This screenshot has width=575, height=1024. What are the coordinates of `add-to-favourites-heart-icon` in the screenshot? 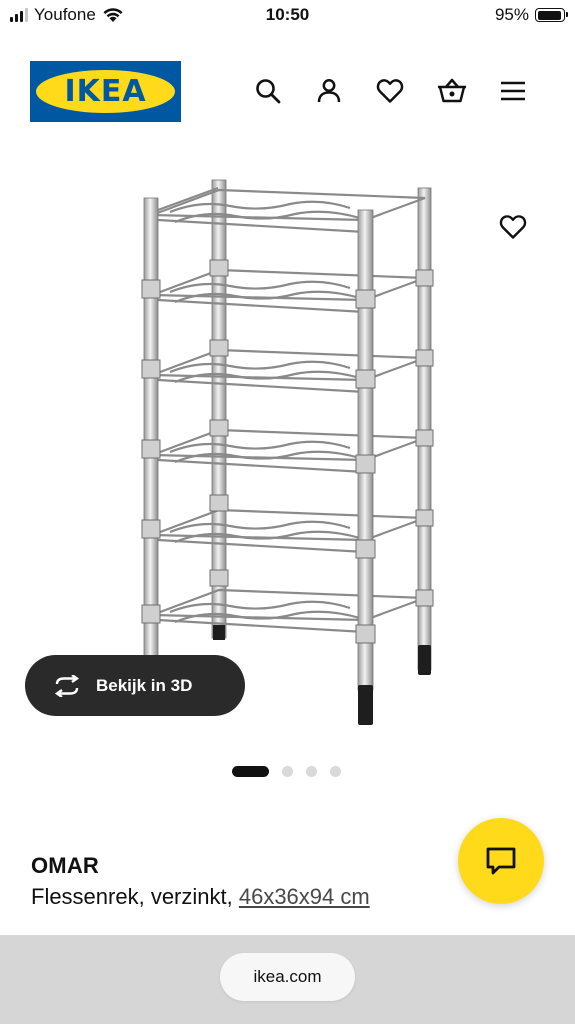 It's located at (513, 227).